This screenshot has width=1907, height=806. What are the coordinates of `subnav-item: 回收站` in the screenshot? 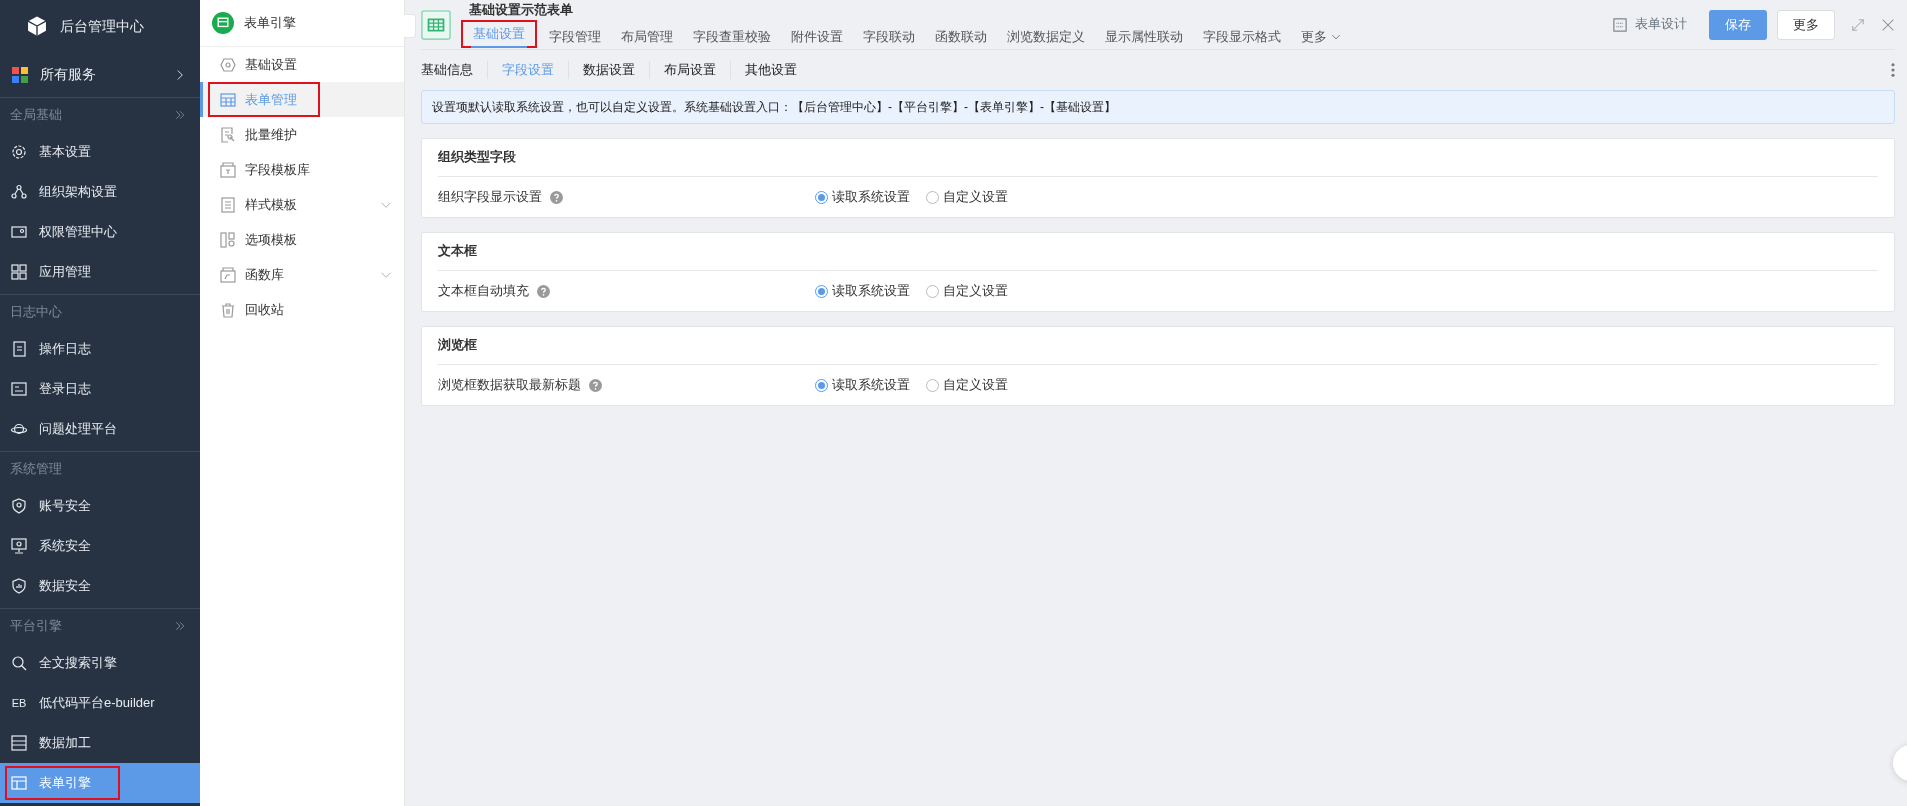 It's located at (302, 309).